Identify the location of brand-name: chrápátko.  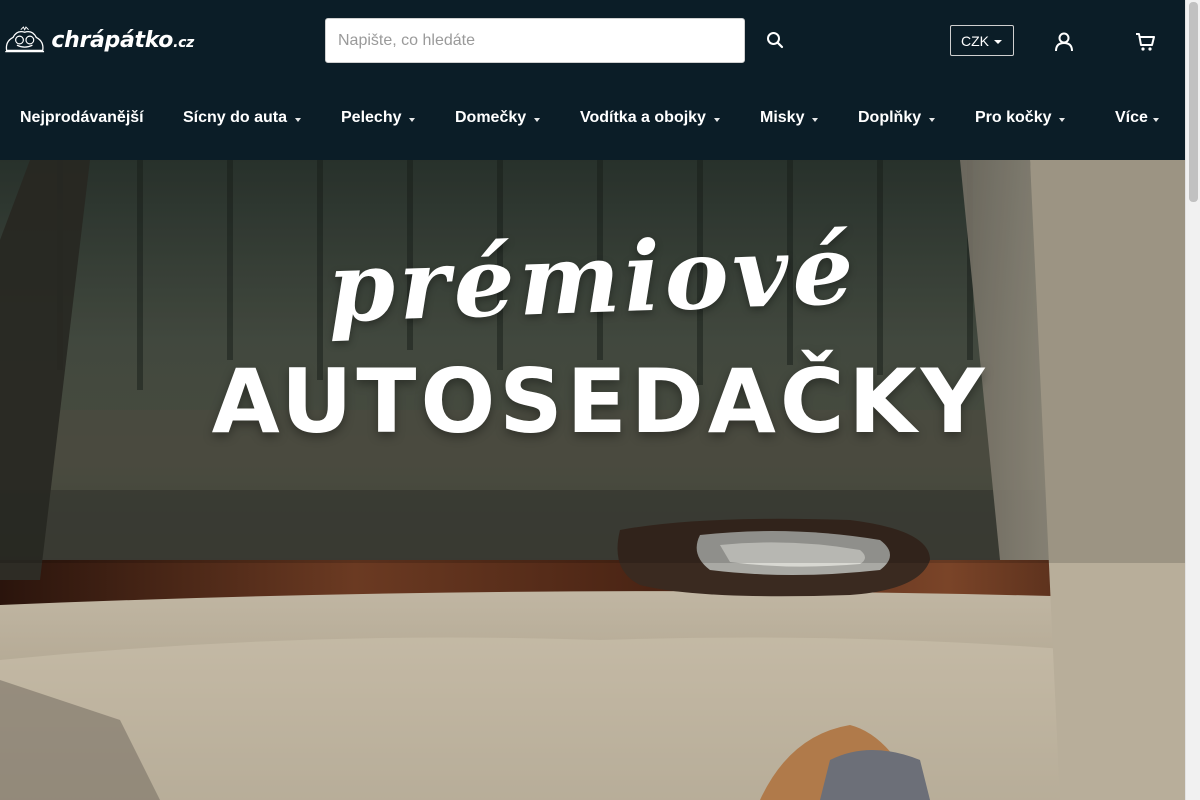
(112, 40).